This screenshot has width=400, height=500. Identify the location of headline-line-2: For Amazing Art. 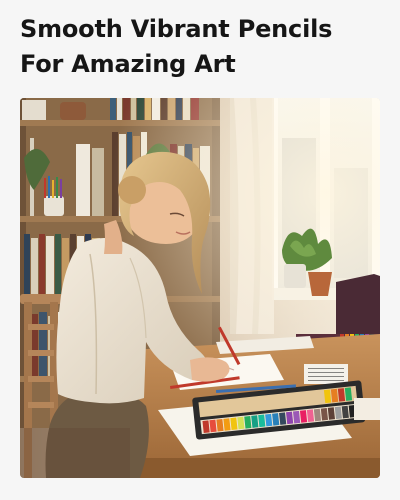
(128, 64).